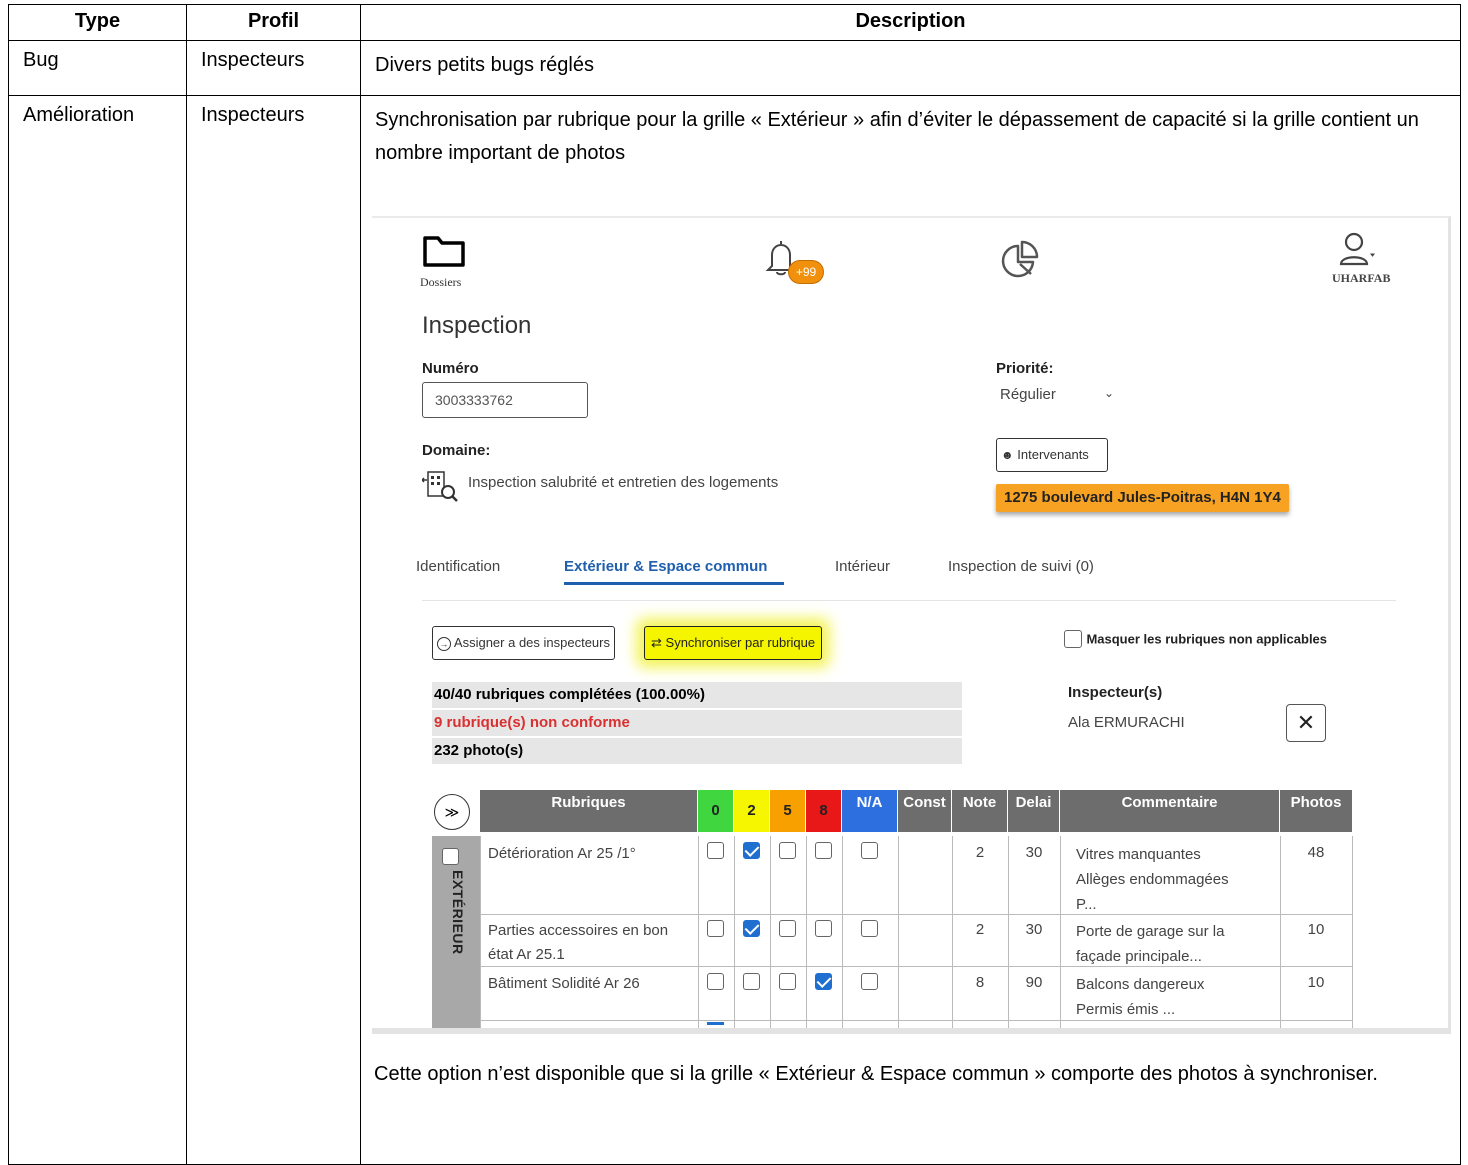 The width and height of the screenshot is (1468, 1165). I want to click on next-row-checkbox-peek, so click(715, 1023).